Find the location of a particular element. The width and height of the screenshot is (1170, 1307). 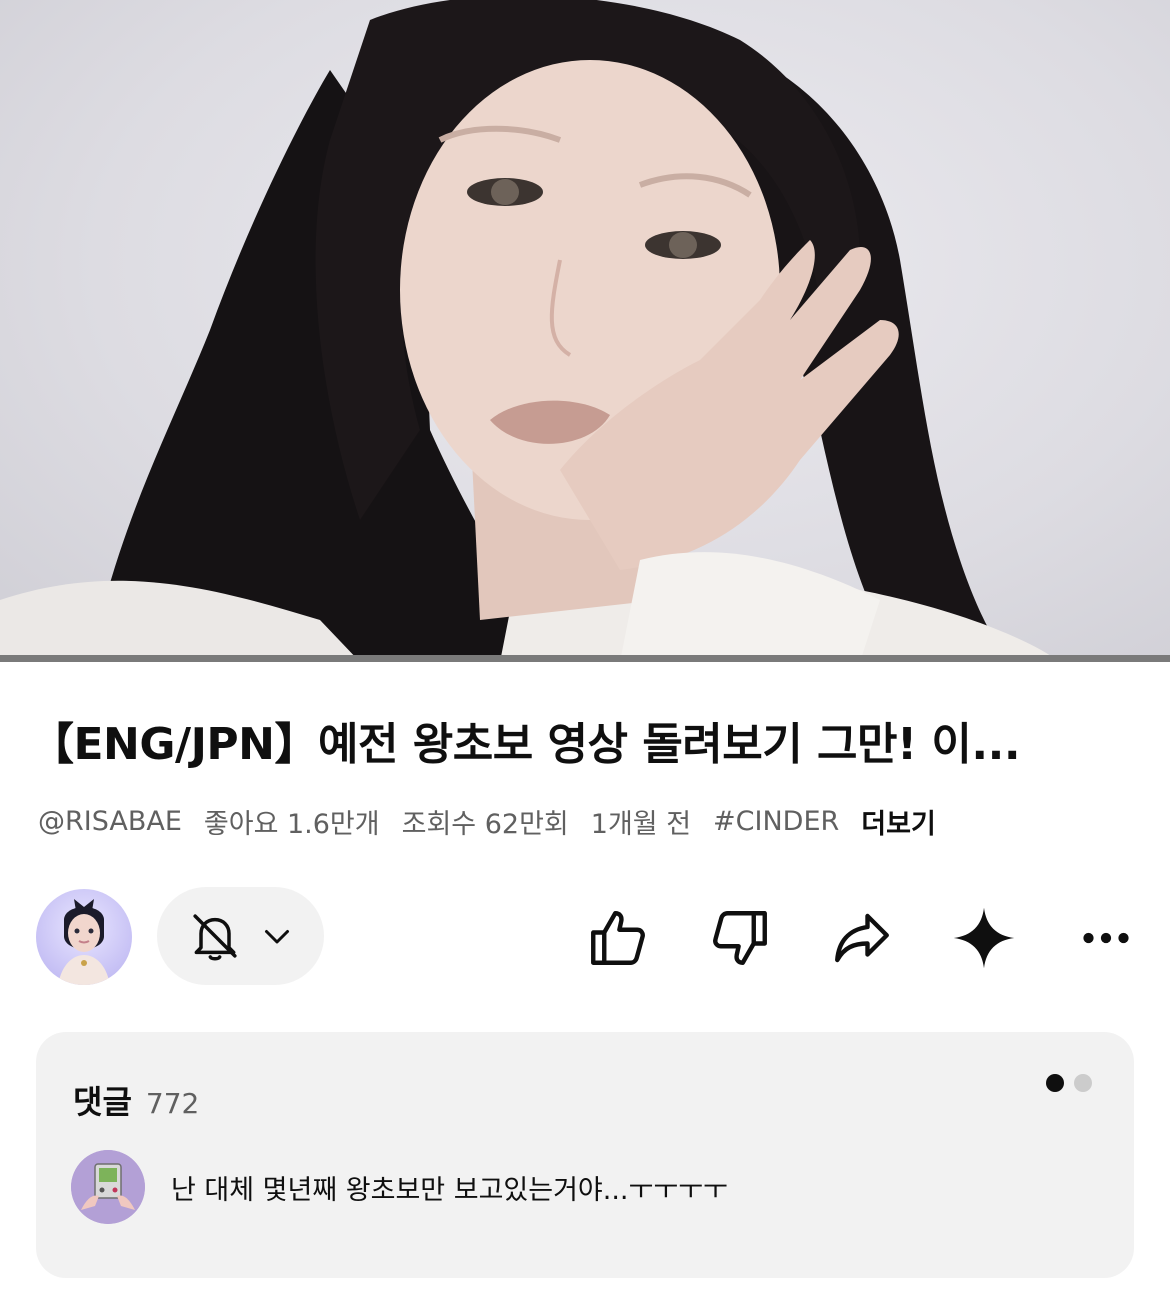

commenter-avatar is located at coordinates (108, 1187).